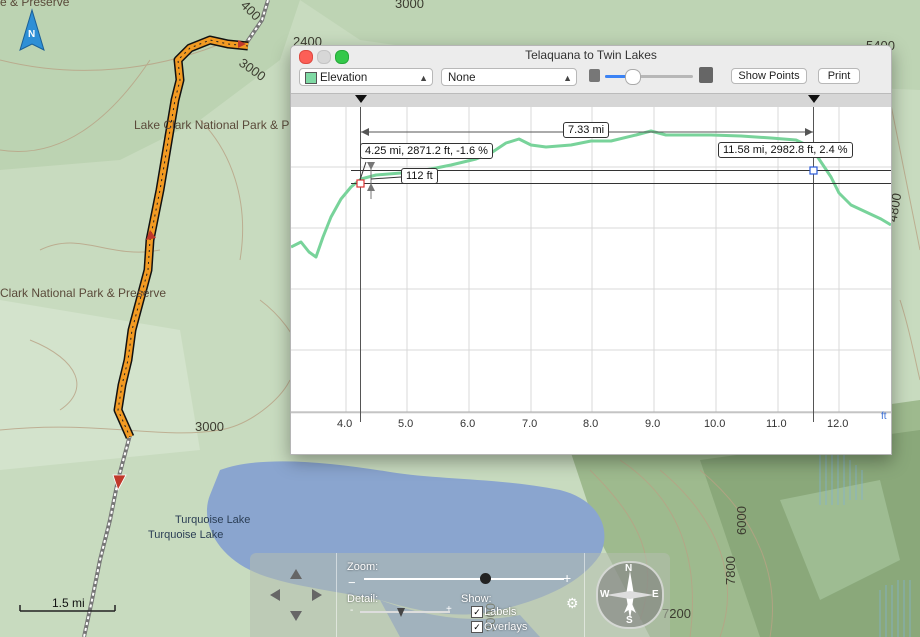  What do you see at coordinates (586, 130) in the screenshot?
I see `range-distance-label: 7.33 mi` at bounding box center [586, 130].